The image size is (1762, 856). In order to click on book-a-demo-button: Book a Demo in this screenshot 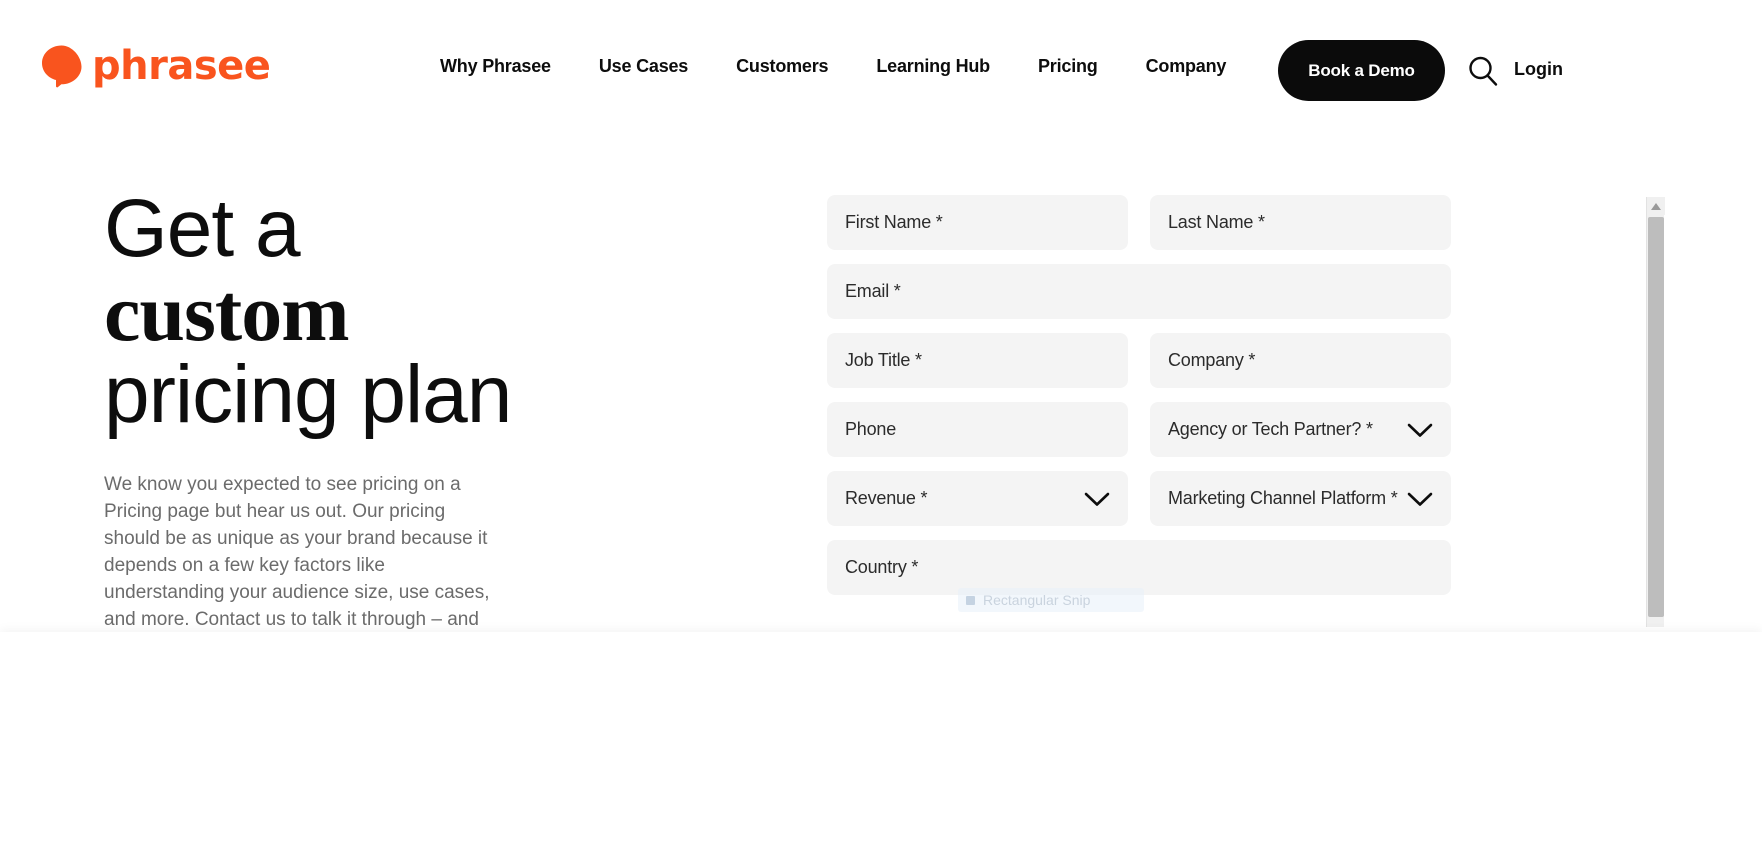, I will do `click(1361, 70)`.